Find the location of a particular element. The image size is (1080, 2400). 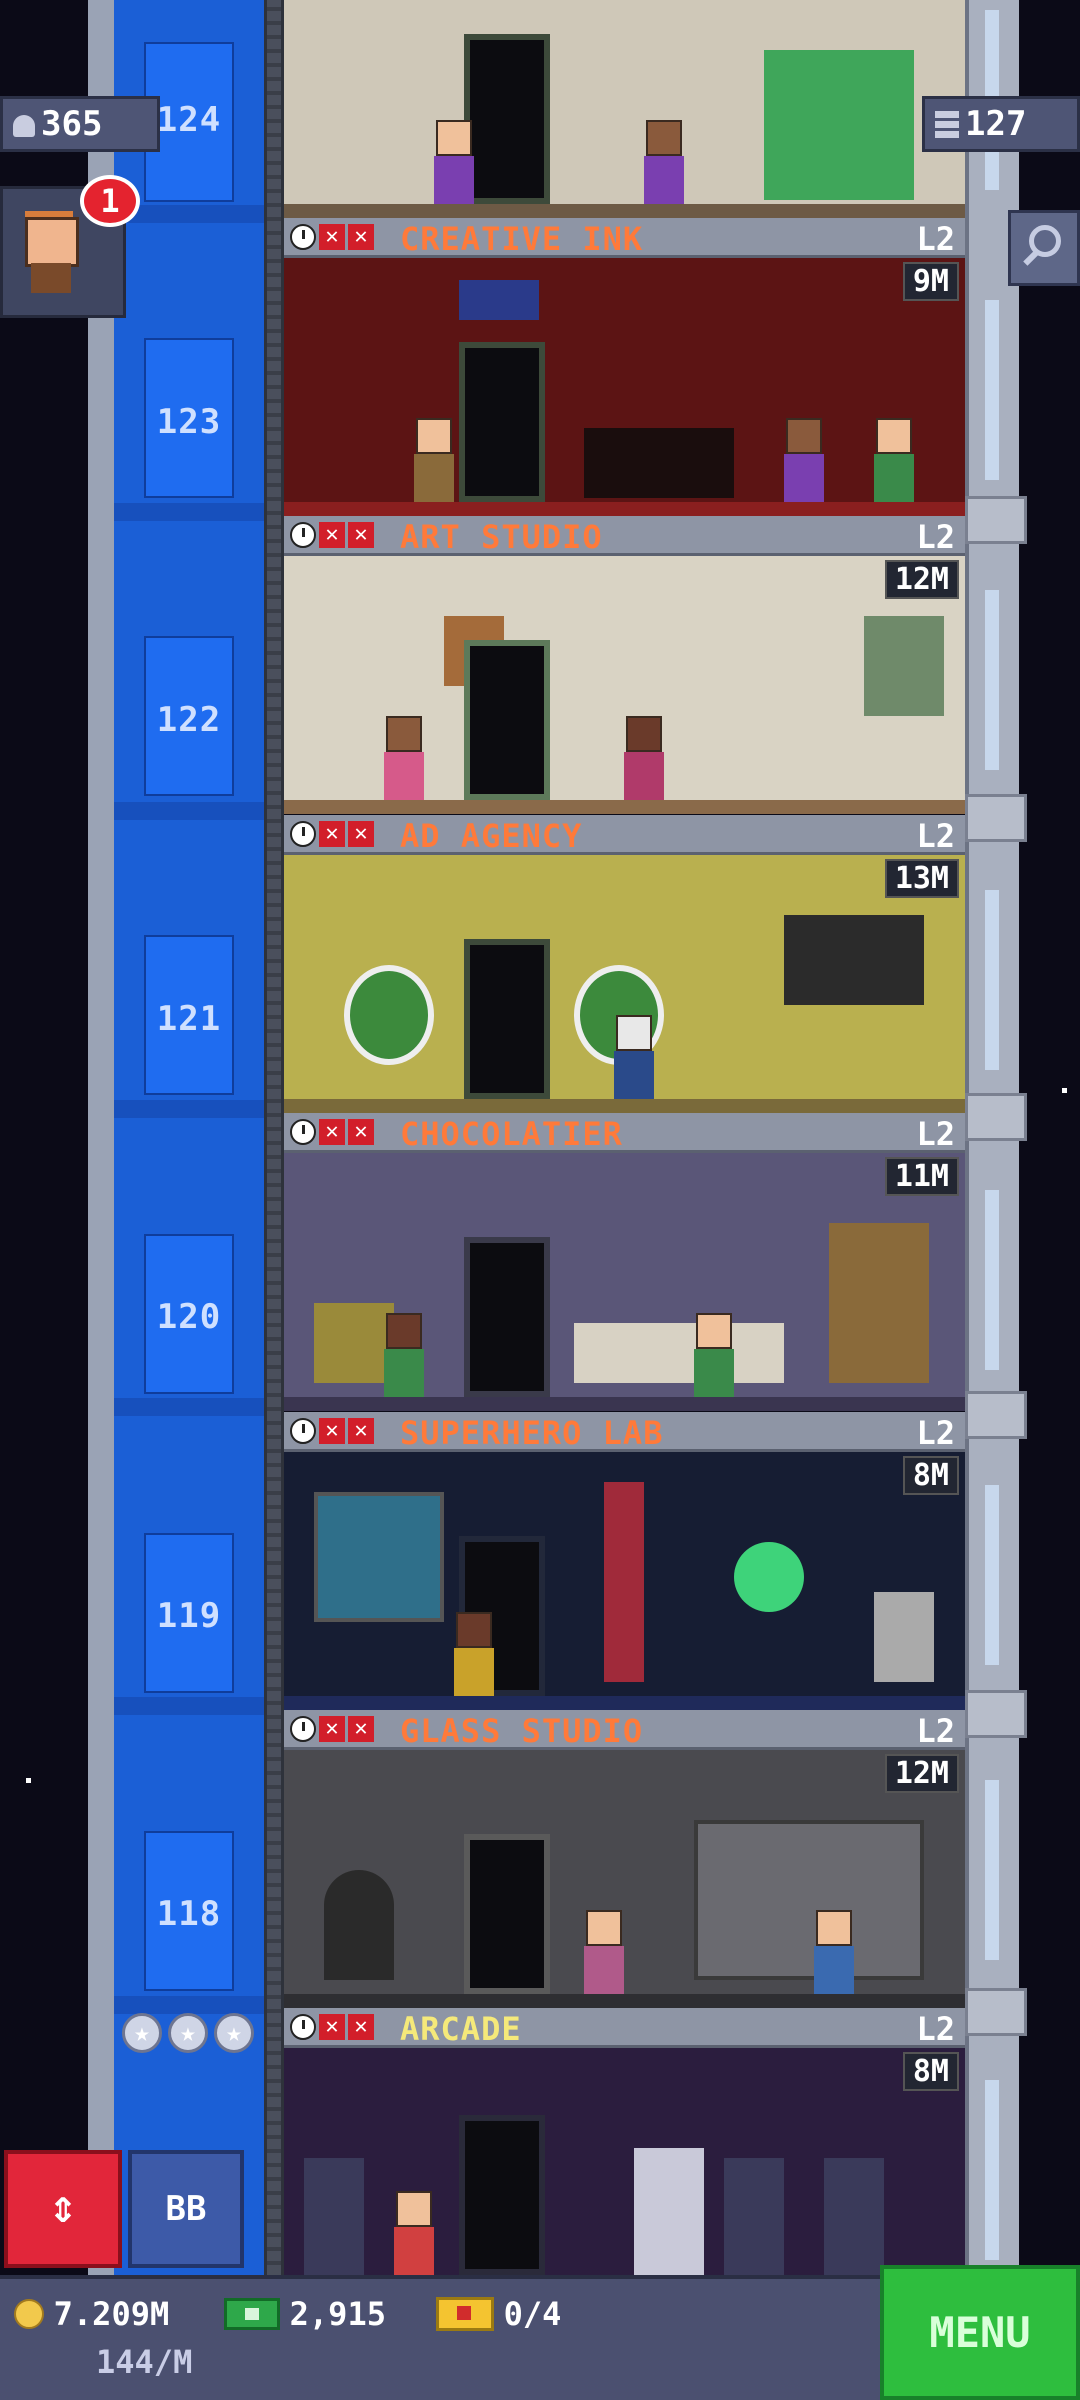

floors-icon is located at coordinates (947, 125).